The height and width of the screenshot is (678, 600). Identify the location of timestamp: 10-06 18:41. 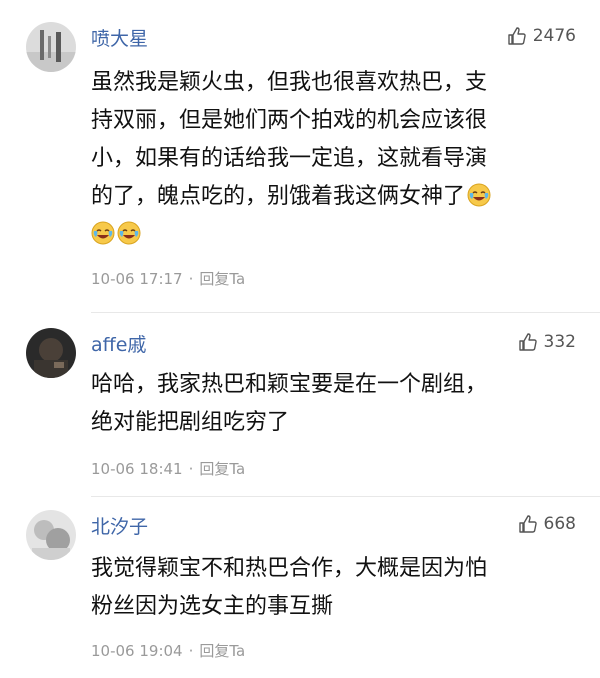
(137, 469).